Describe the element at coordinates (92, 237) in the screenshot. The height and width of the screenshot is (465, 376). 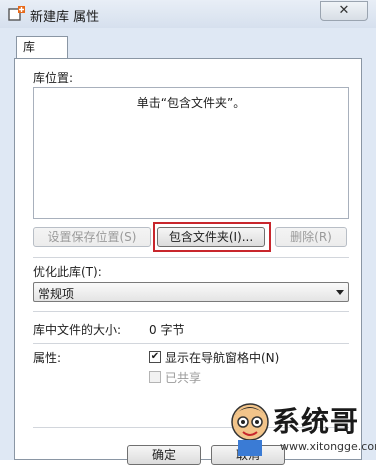
I see `set-save-location-button: 设置保存位置(S)` at that location.